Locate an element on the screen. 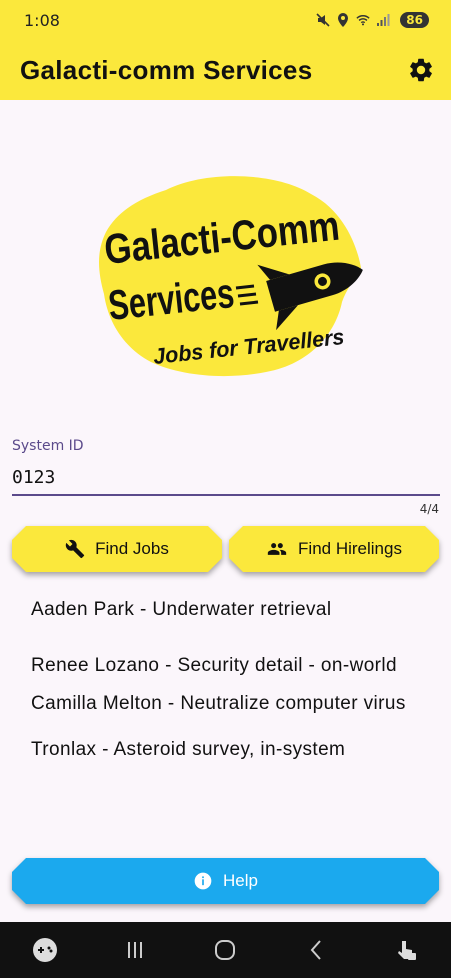 The width and height of the screenshot is (451, 978). find-hirelings-button: Find Hirelings is located at coordinates (334, 549).